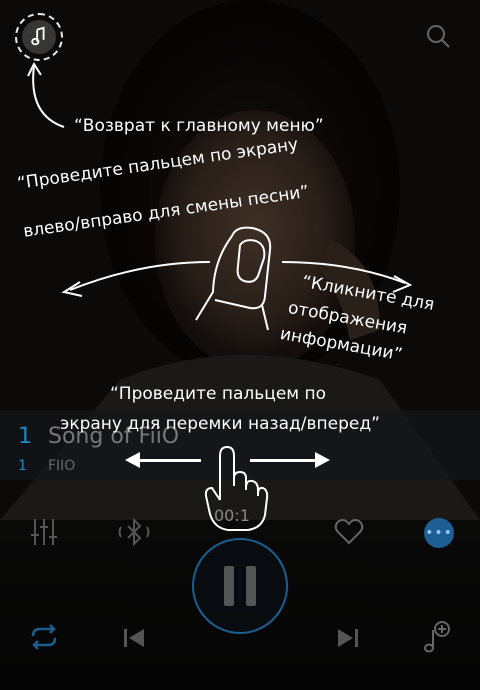 This screenshot has height=690, width=480. I want to click on repeat-button, so click(44, 637).